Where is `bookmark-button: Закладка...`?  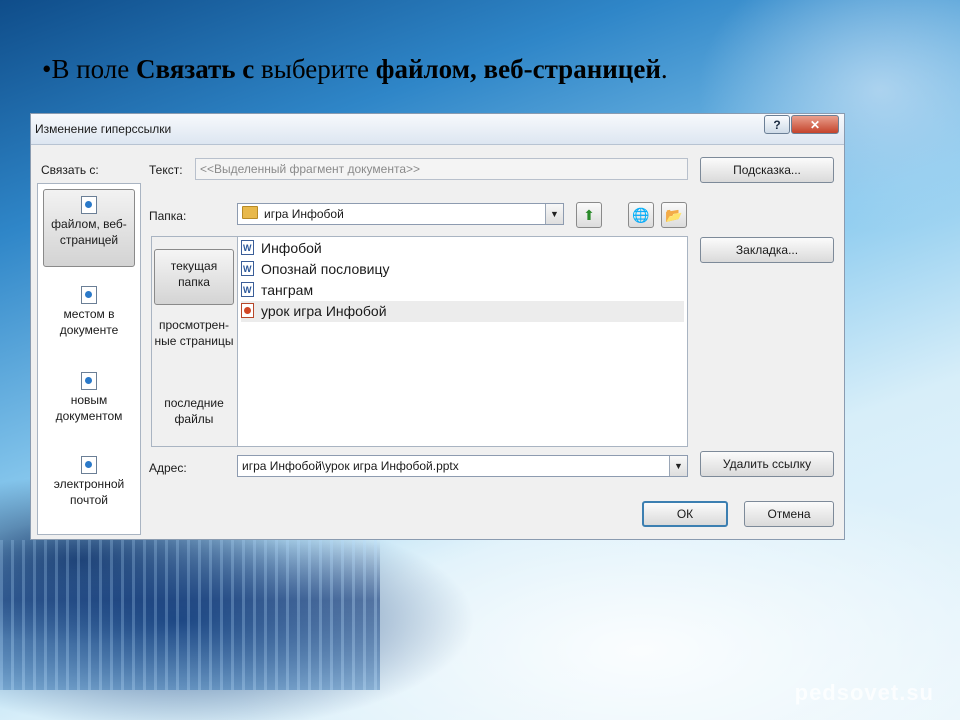 bookmark-button: Закладка... is located at coordinates (767, 250).